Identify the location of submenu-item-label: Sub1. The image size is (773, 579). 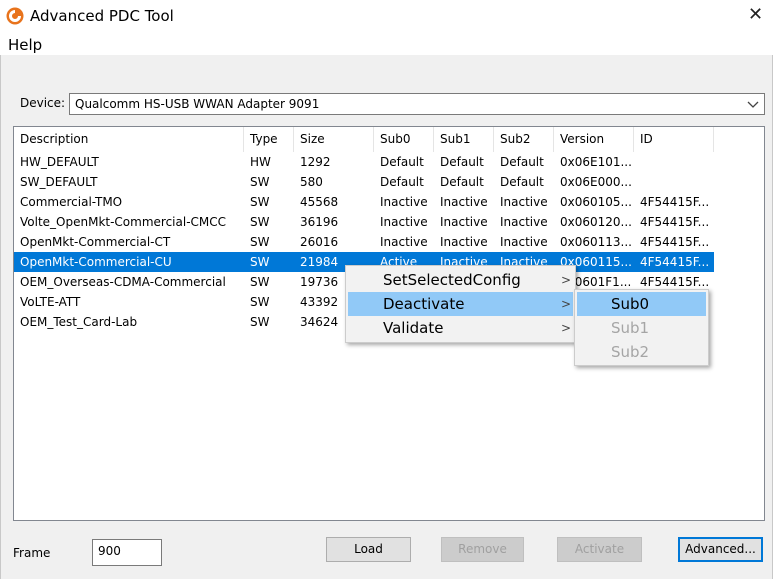
(630, 328).